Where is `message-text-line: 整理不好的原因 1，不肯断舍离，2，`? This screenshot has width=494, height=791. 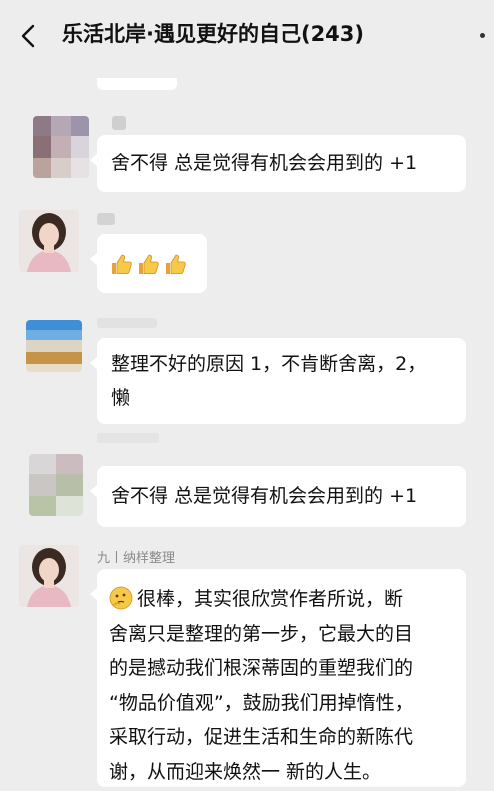 message-text-line: 整理不好的原因 1，不肯断舍离，2， is located at coordinates (269, 364).